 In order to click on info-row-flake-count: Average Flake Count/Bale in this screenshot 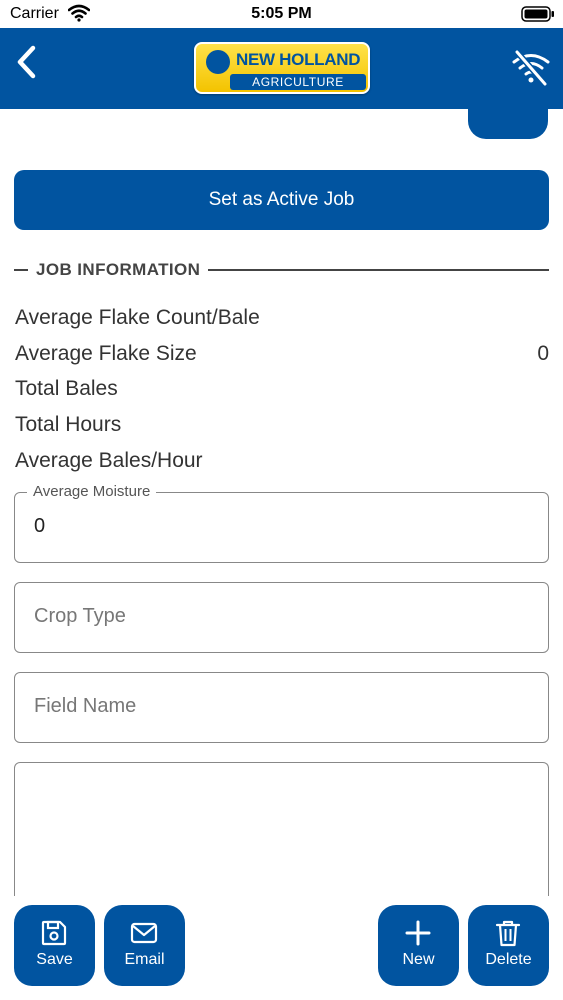, I will do `click(282, 318)`.